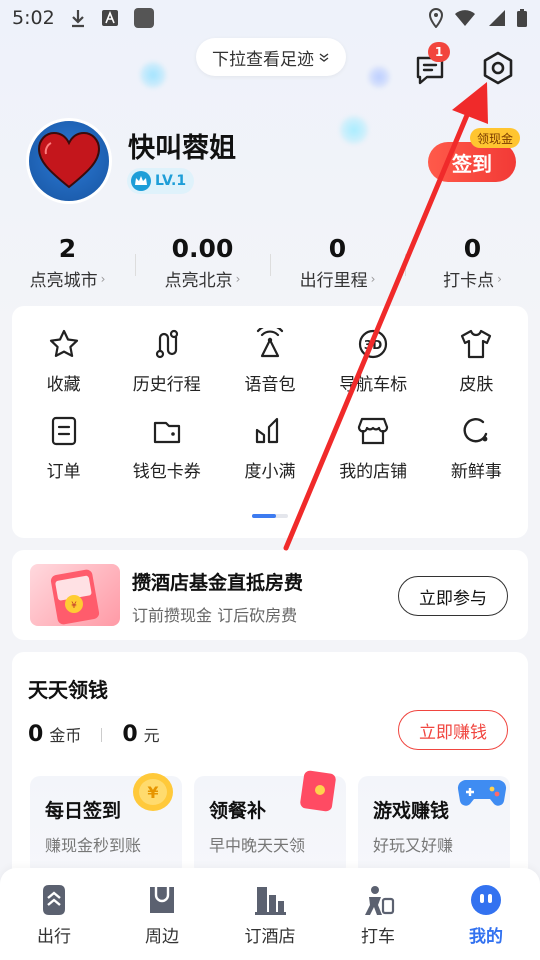 The height and width of the screenshot is (960, 540). I want to click on message-count-badge: 1, so click(439, 52).